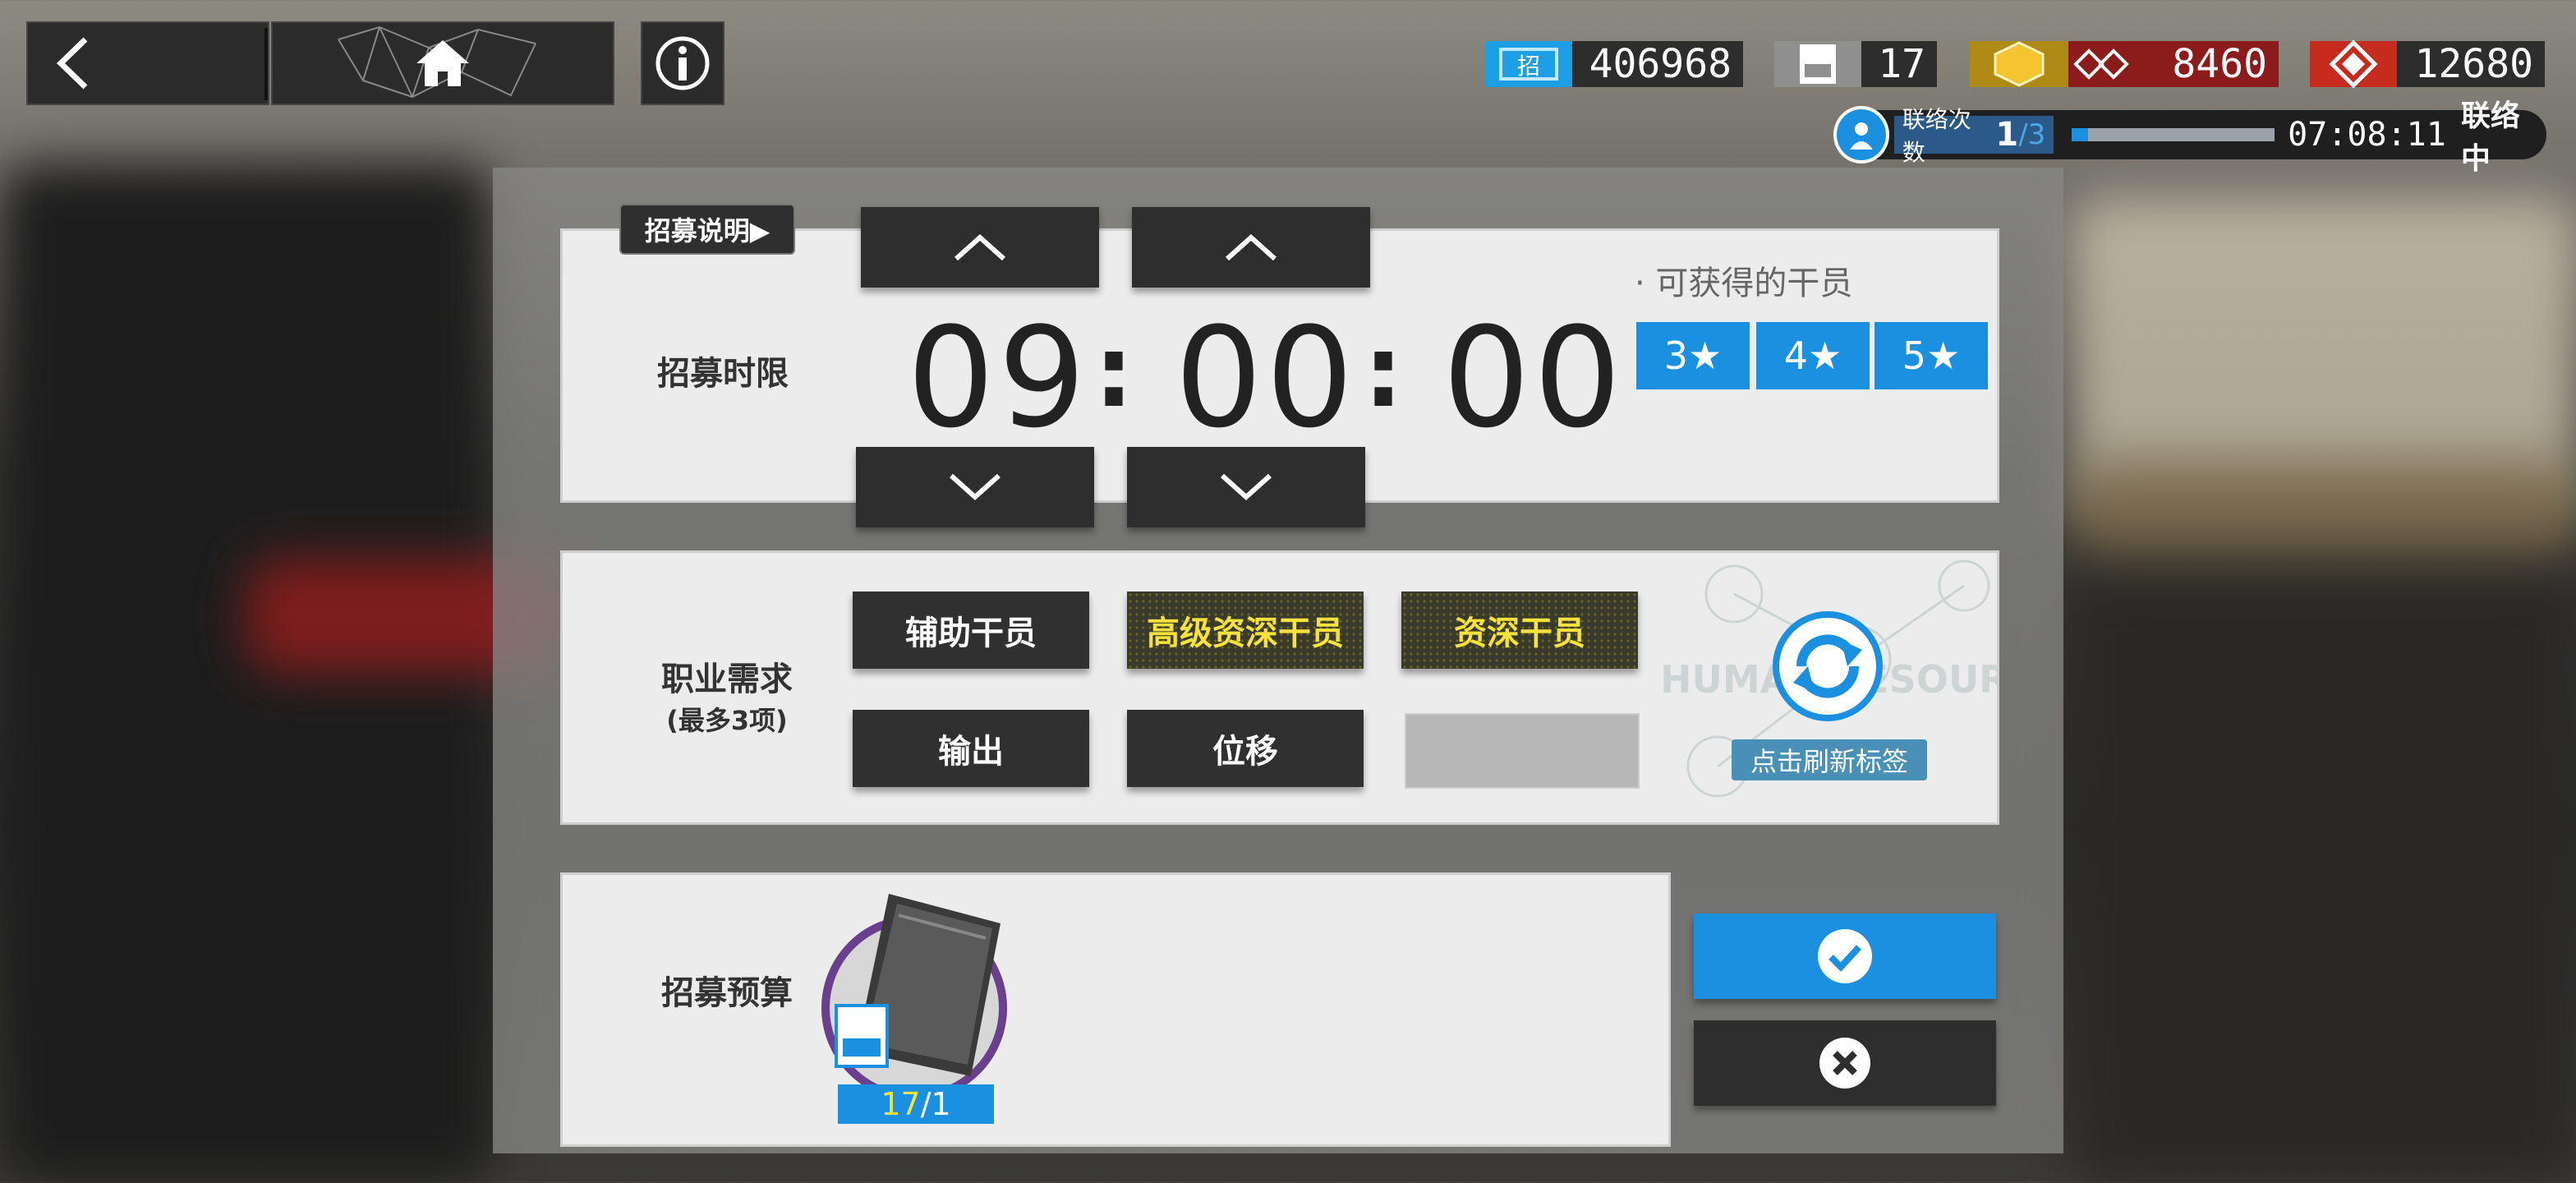  I want to click on hour-up-button, so click(980, 247).